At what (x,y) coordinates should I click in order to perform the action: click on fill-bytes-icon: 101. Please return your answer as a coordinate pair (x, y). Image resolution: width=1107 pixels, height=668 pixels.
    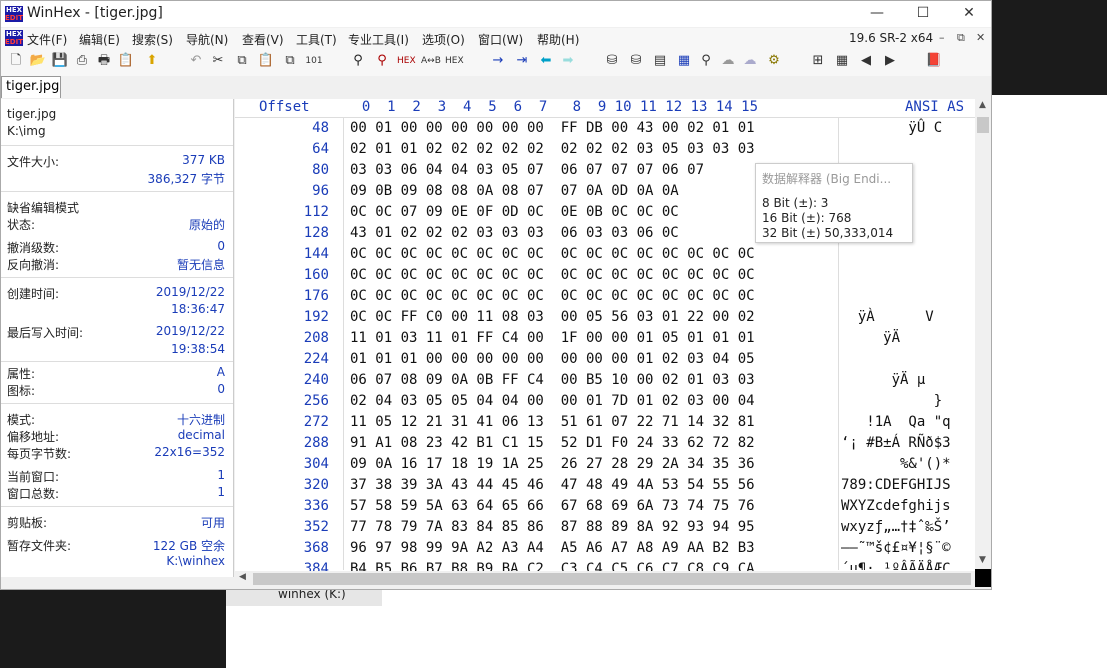
    Looking at the image, I should click on (314, 61).